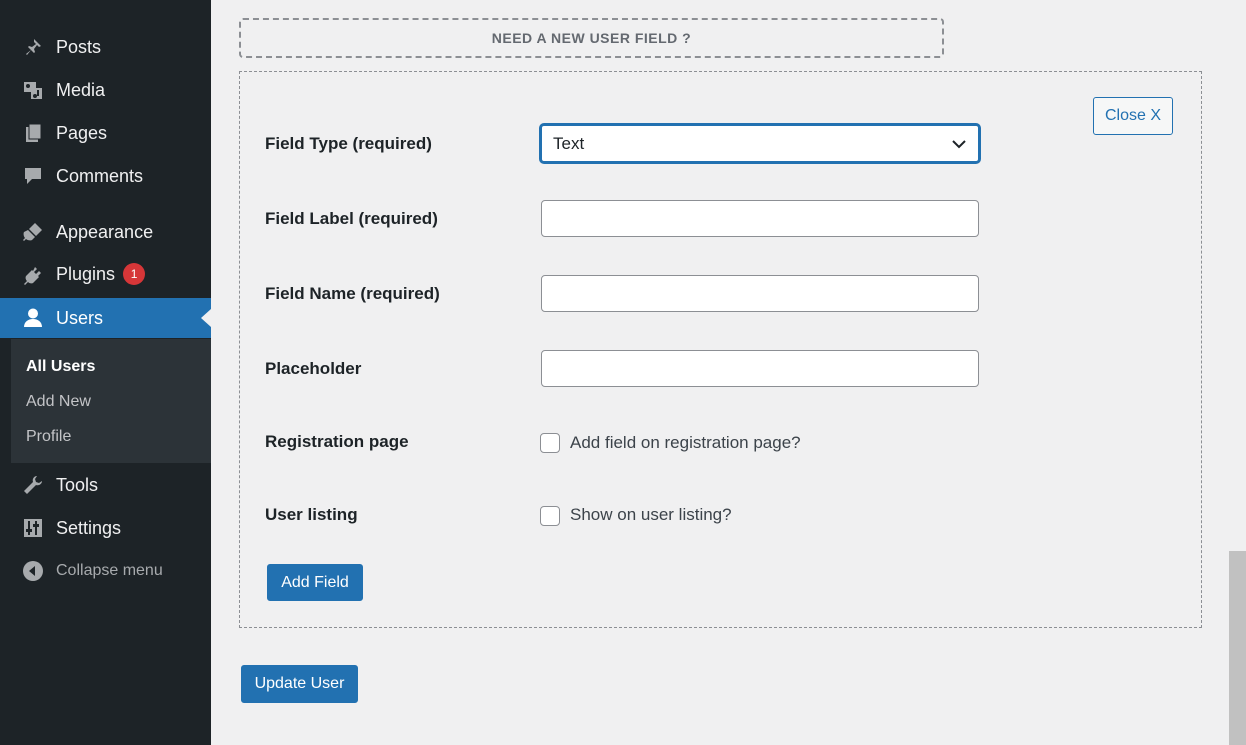 The width and height of the screenshot is (1246, 745). Describe the element at coordinates (77, 484) in the screenshot. I see `menu-label-tools: Tools` at that location.